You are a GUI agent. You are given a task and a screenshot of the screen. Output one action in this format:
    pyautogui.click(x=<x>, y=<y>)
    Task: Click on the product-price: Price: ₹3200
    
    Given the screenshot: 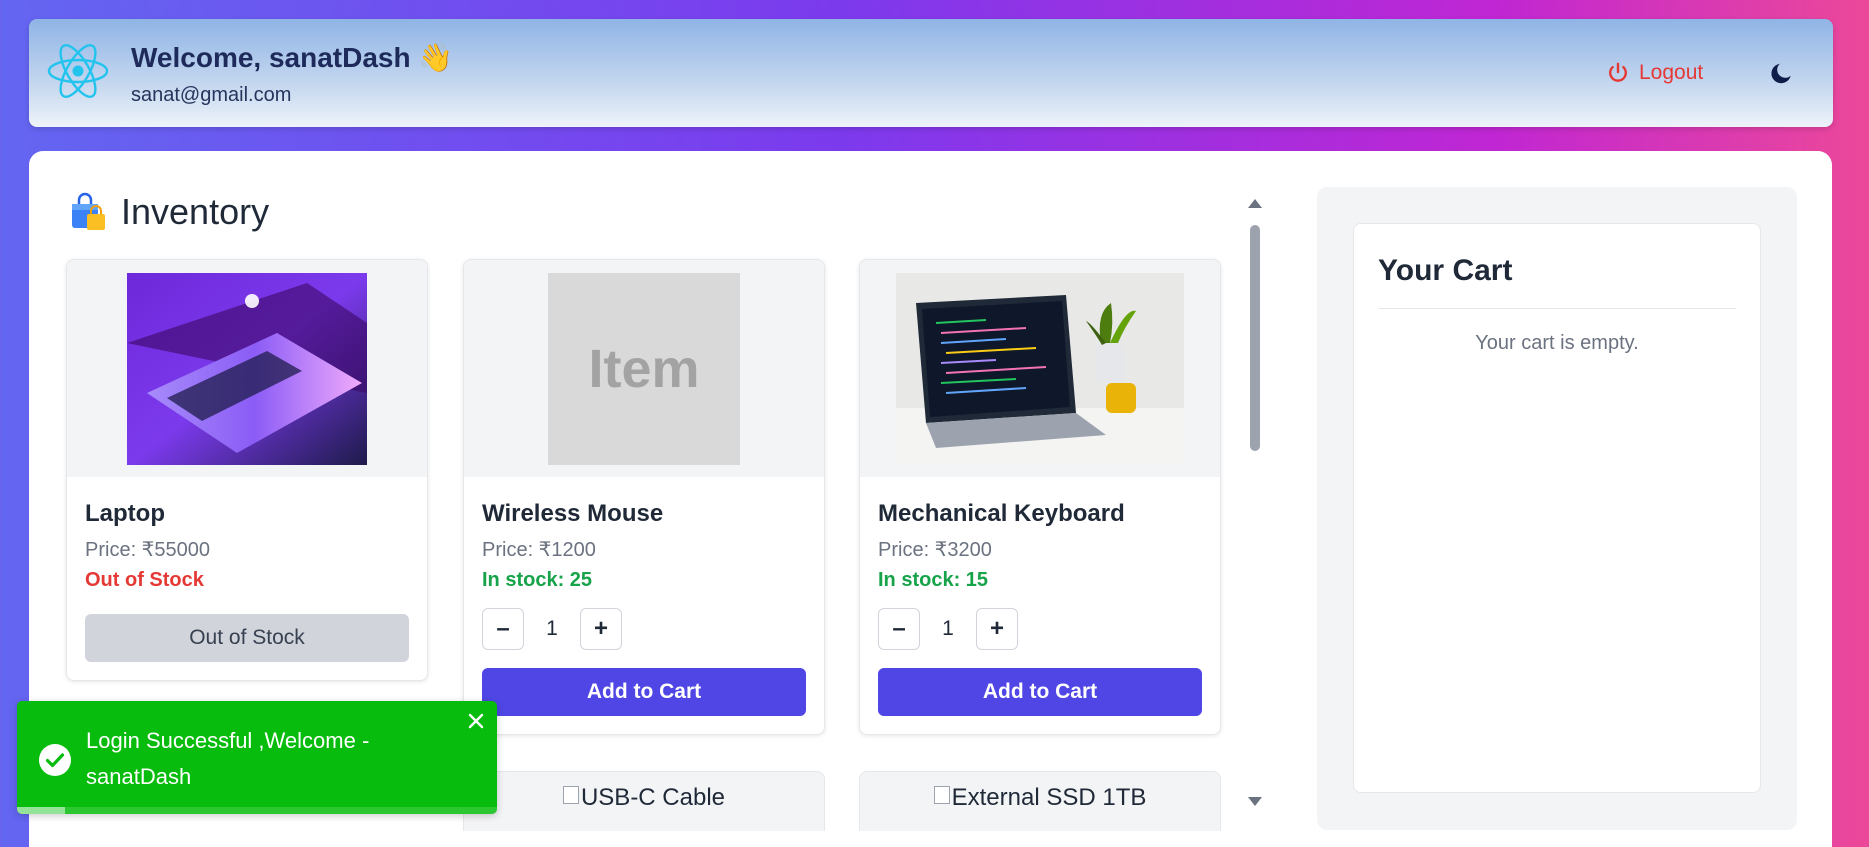 What is the action you would take?
    pyautogui.click(x=935, y=550)
    